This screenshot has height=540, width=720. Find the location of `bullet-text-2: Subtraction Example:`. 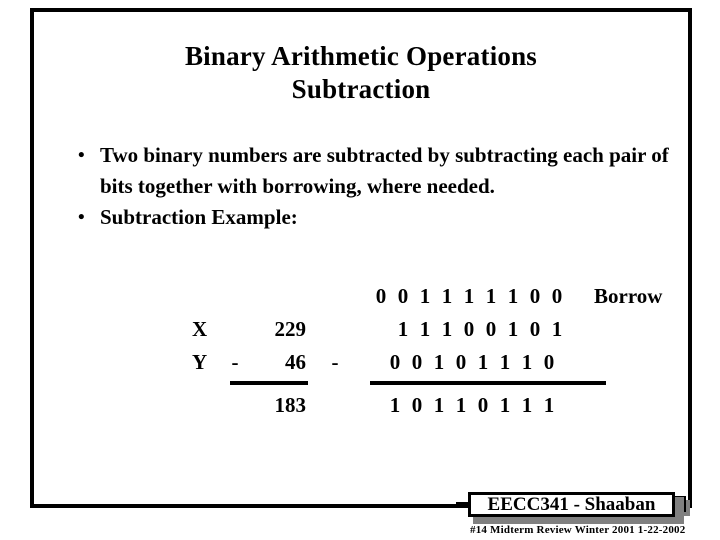

bullet-text-2: Subtraction Example: is located at coordinates (199, 217).